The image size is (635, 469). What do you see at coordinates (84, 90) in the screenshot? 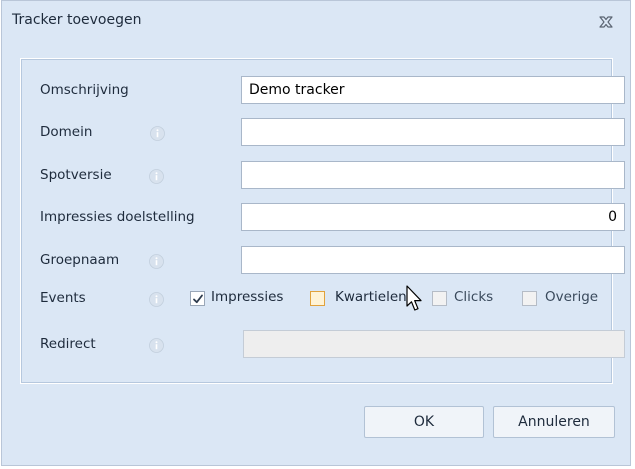
I see `description-label: Omschrijving` at bounding box center [84, 90].